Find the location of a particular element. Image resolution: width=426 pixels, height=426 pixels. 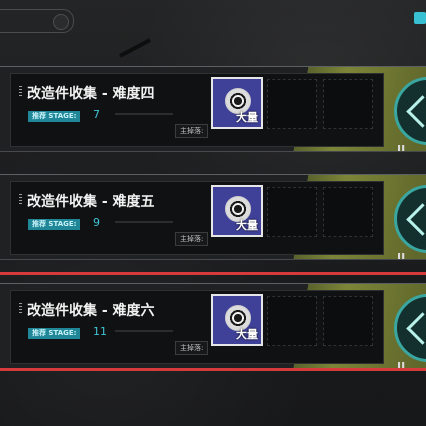

stage-title-block: 改造件收集 - 难度五 推荐 STAGE: 9 主掉落: is located at coordinates (114, 218).